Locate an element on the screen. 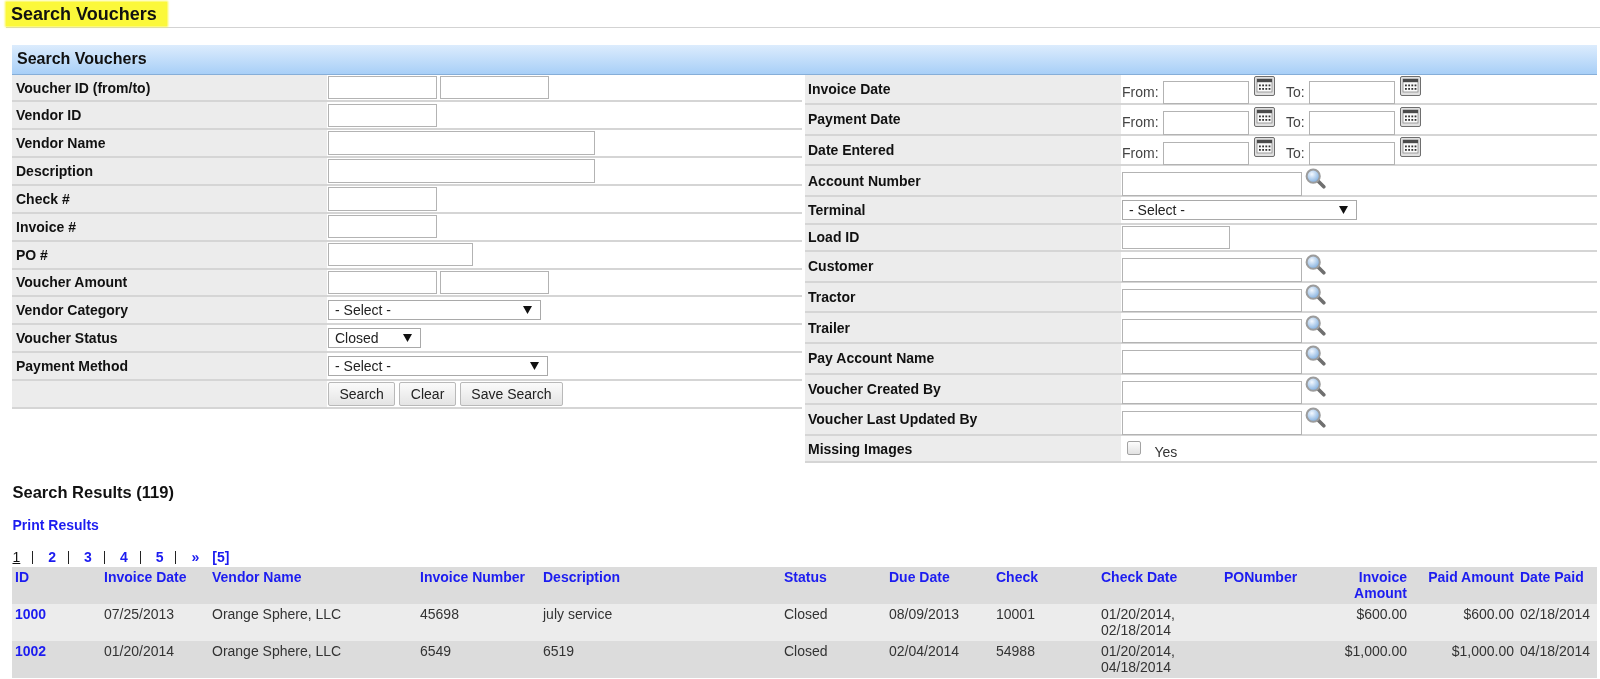 Image resolution: width=1600 pixels, height=679 pixels. column-header-link: Paid Amount is located at coordinates (1471, 577).